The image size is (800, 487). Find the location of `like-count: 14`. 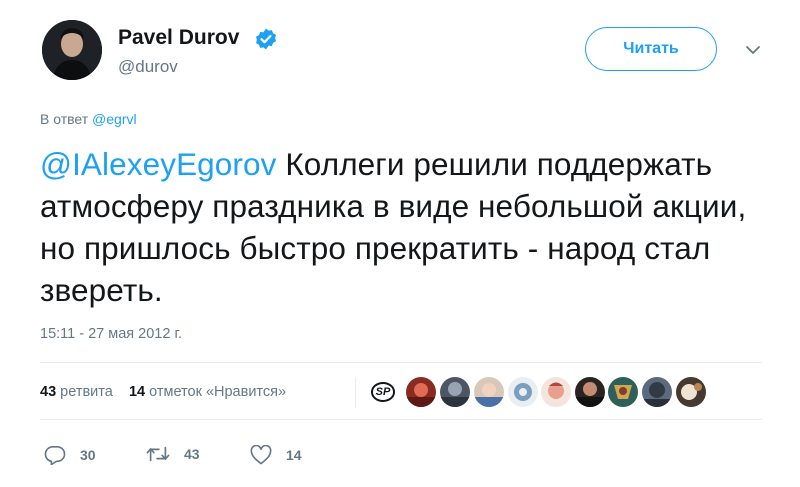

like-count: 14 is located at coordinates (294, 455).